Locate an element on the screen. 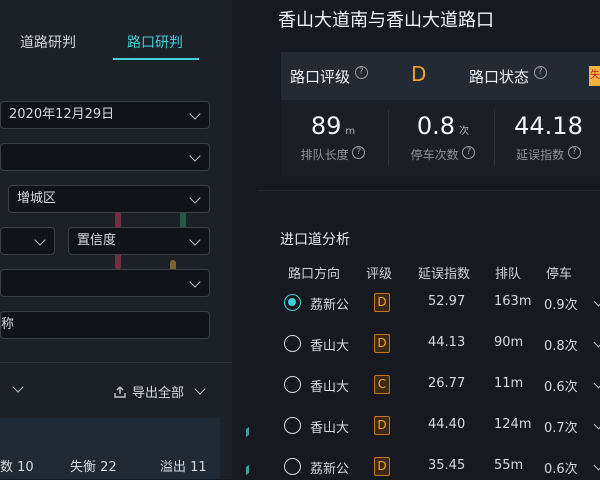  metric-unit: m is located at coordinates (350, 131).